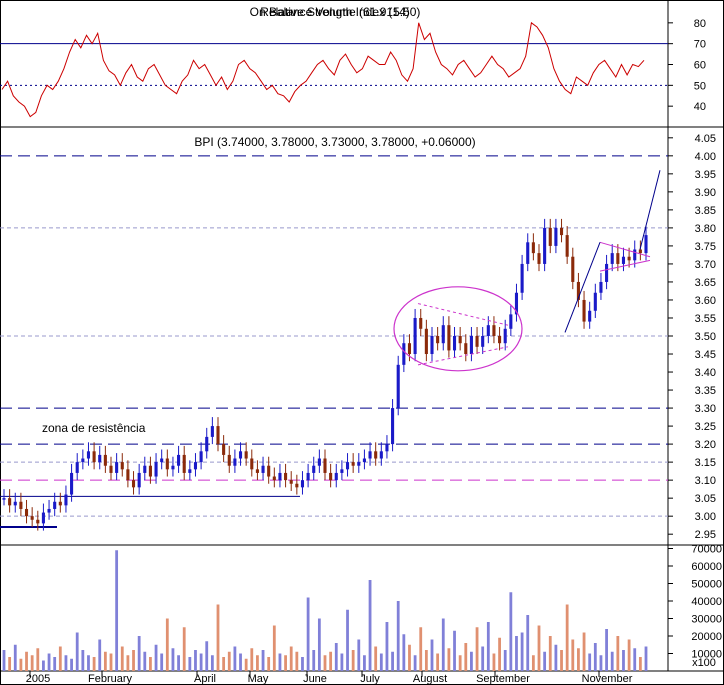 The width and height of the screenshot is (724, 685). I want to click on price-tick-label: 3.75, so click(705, 247).